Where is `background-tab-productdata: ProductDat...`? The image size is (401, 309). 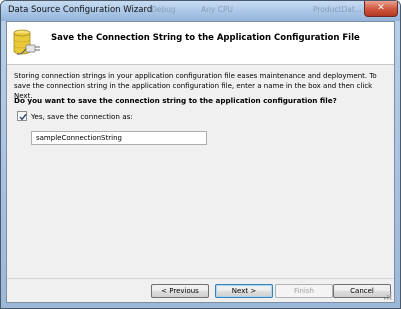 background-tab-productdata: ProductDat... is located at coordinates (337, 9).